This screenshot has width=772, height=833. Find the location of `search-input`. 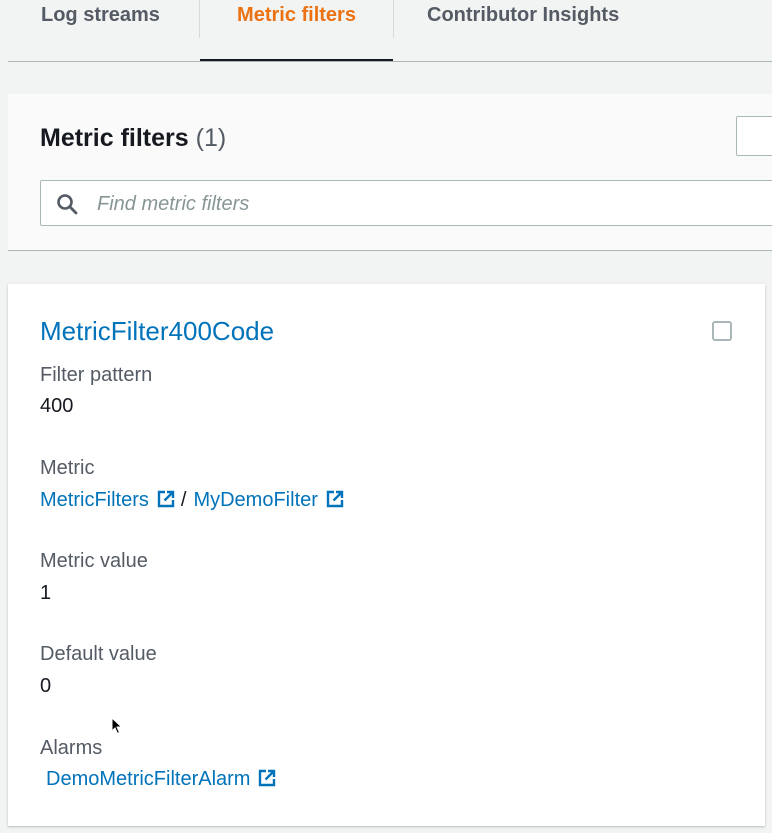

search-input is located at coordinates (422, 204).